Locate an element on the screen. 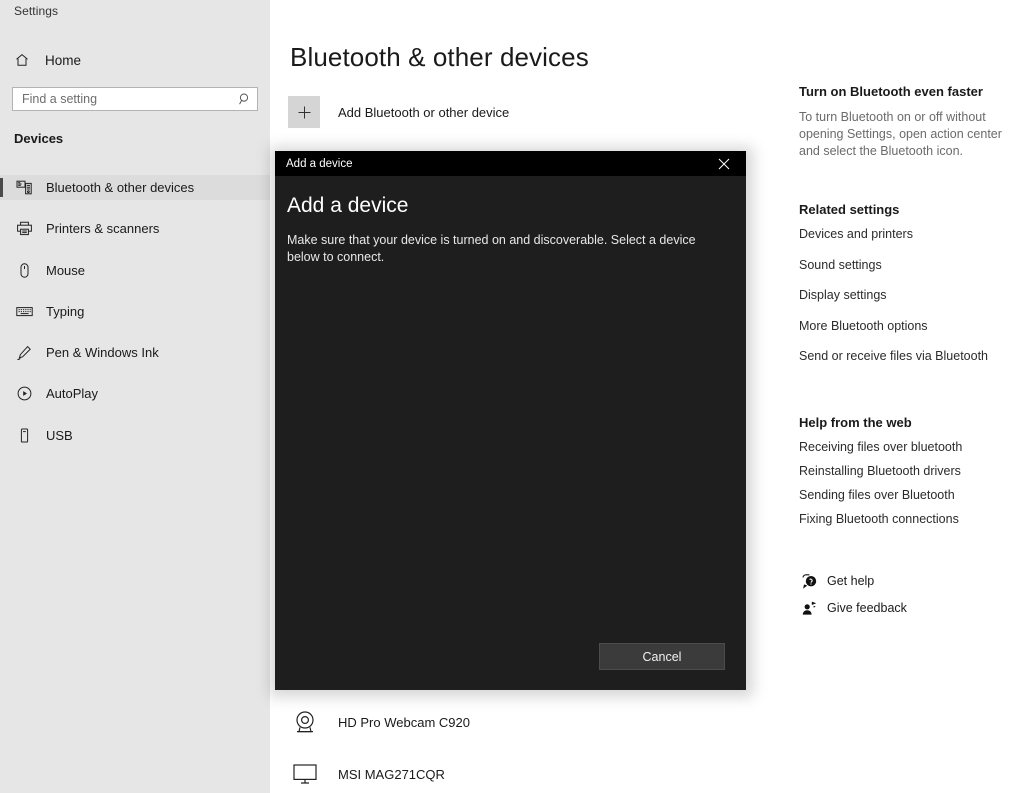 The image size is (1024, 793). sidebar-item-pen-windows-ink: Pen & Windows Ink is located at coordinates (135, 352).